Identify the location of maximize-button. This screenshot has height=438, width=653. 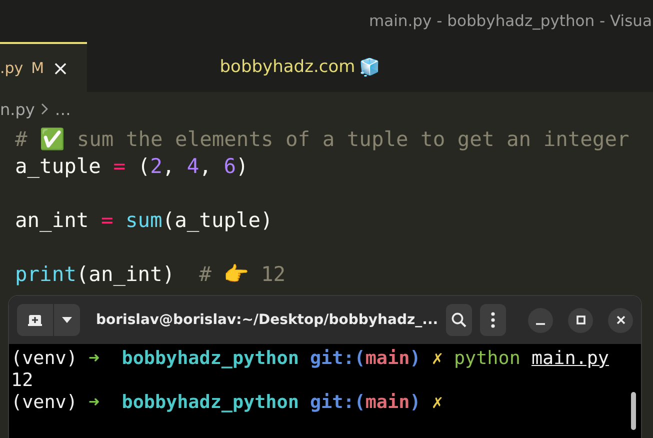
(580, 320).